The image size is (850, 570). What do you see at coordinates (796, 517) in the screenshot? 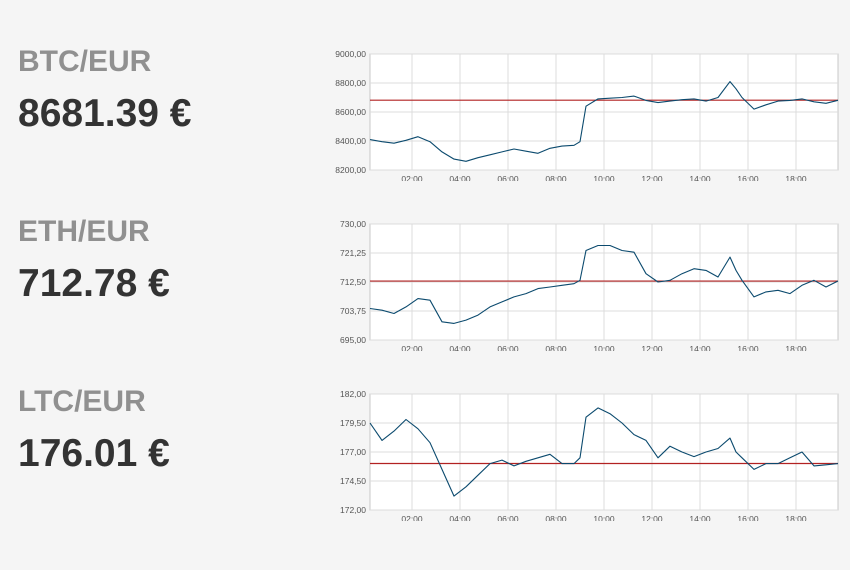
I see `x-tick-label: 18:00` at bounding box center [796, 517].